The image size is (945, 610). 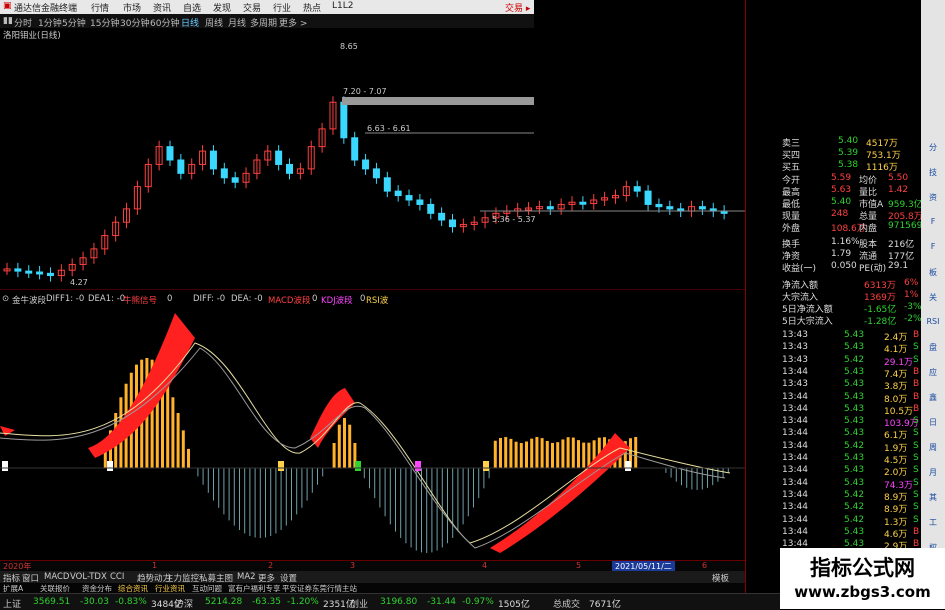 What do you see at coordinates (514, 605) in the screenshot?
I see `ticker-amount-2: 1505亿` at bounding box center [514, 605].